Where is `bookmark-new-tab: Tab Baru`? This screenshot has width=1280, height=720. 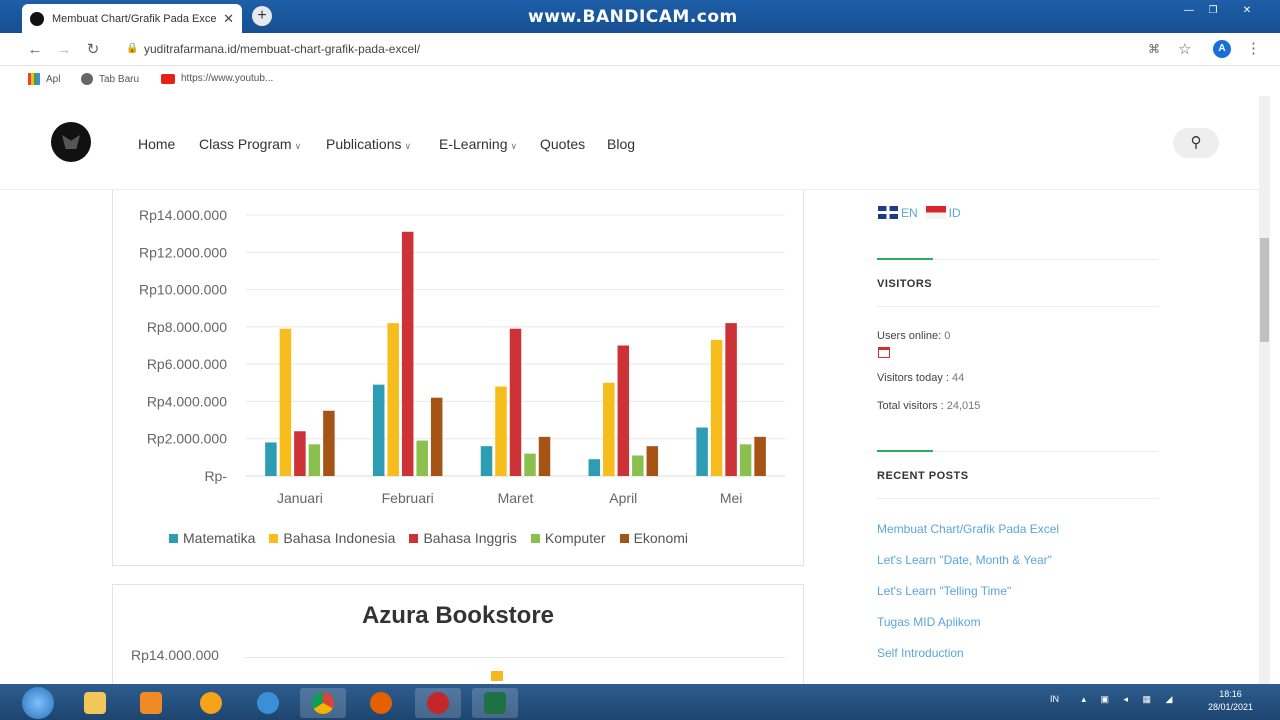 bookmark-new-tab: Tab Baru is located at coordinates (110, 79).